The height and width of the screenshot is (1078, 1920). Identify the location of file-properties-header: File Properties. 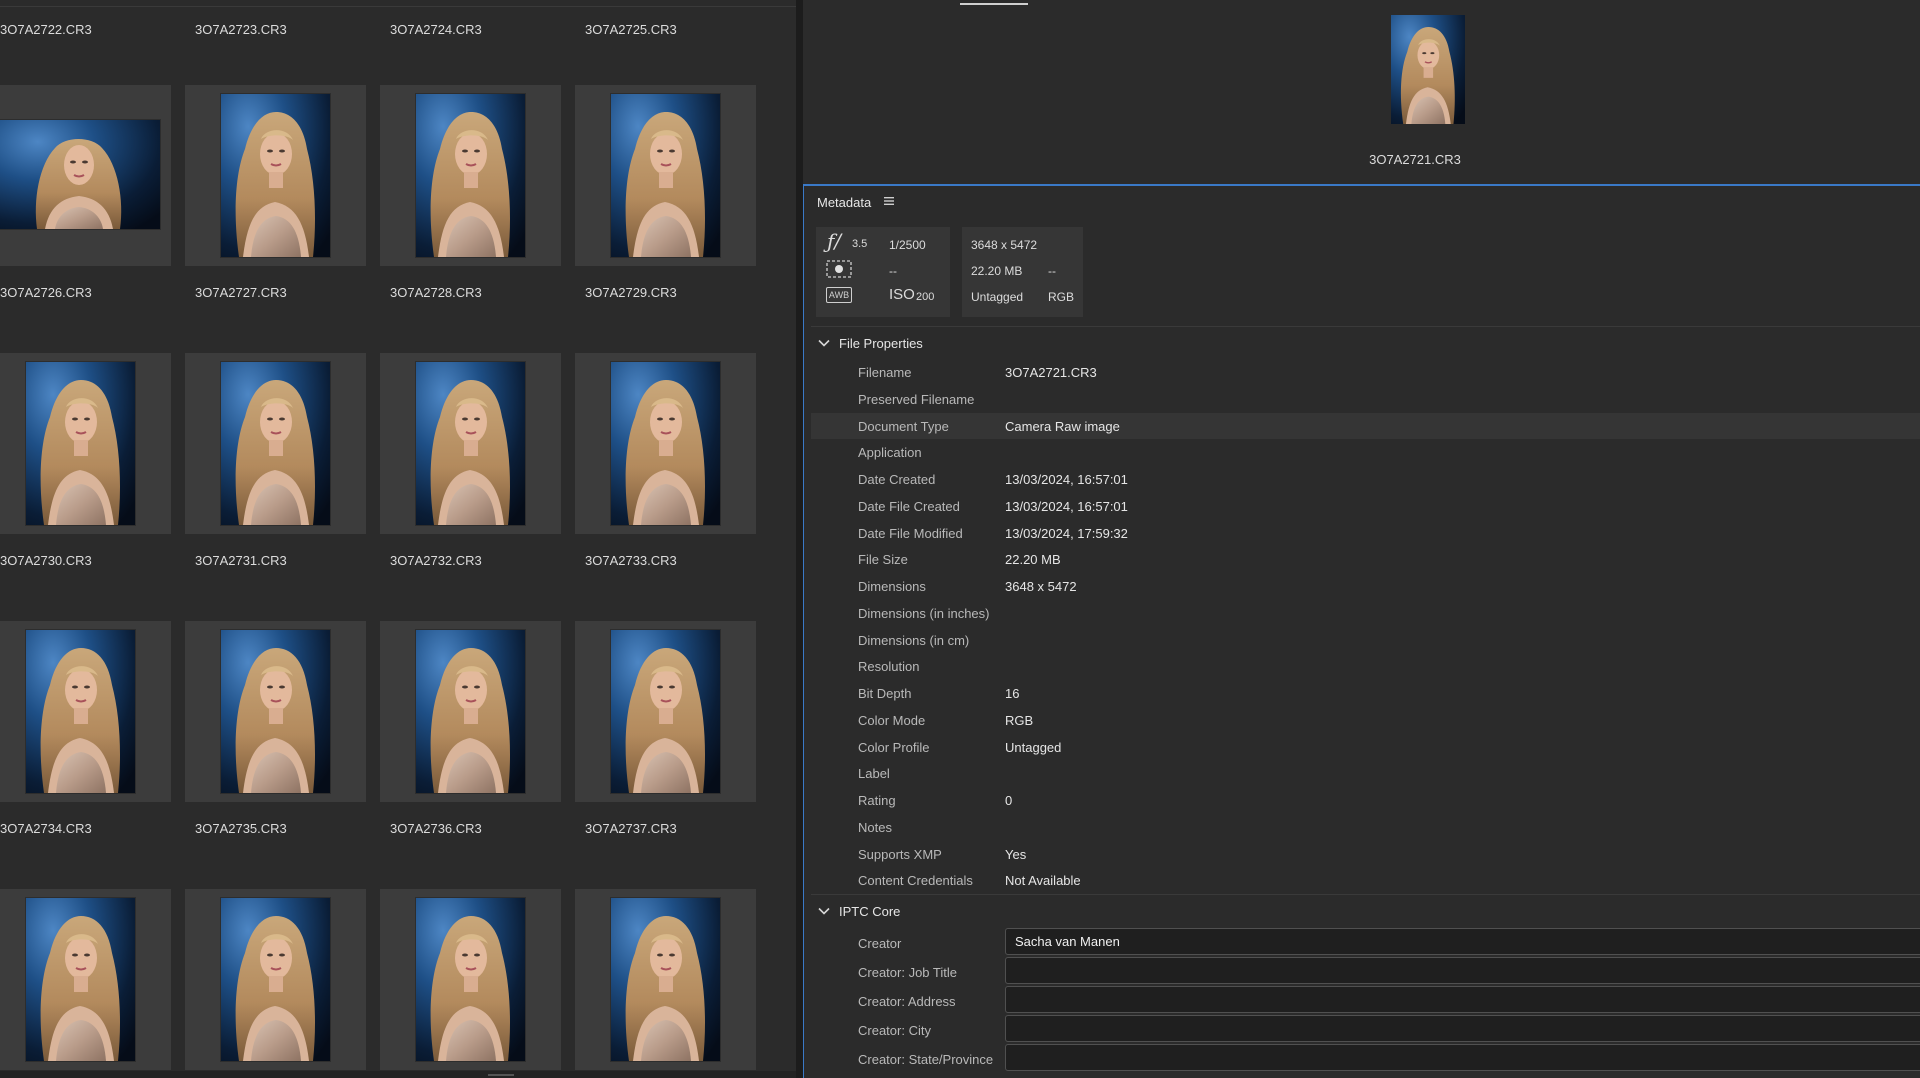
(870, 343).